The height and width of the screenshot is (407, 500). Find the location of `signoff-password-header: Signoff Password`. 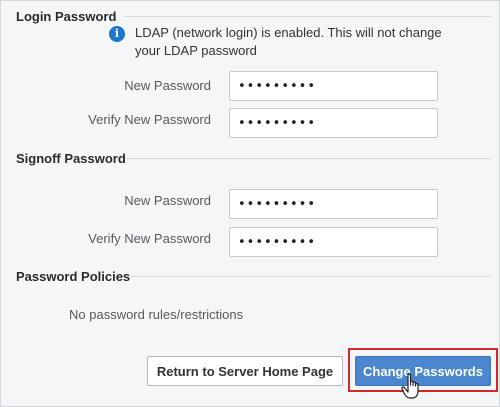

signoff-password-header: Signoff Password is located at coordinates (71, 158).